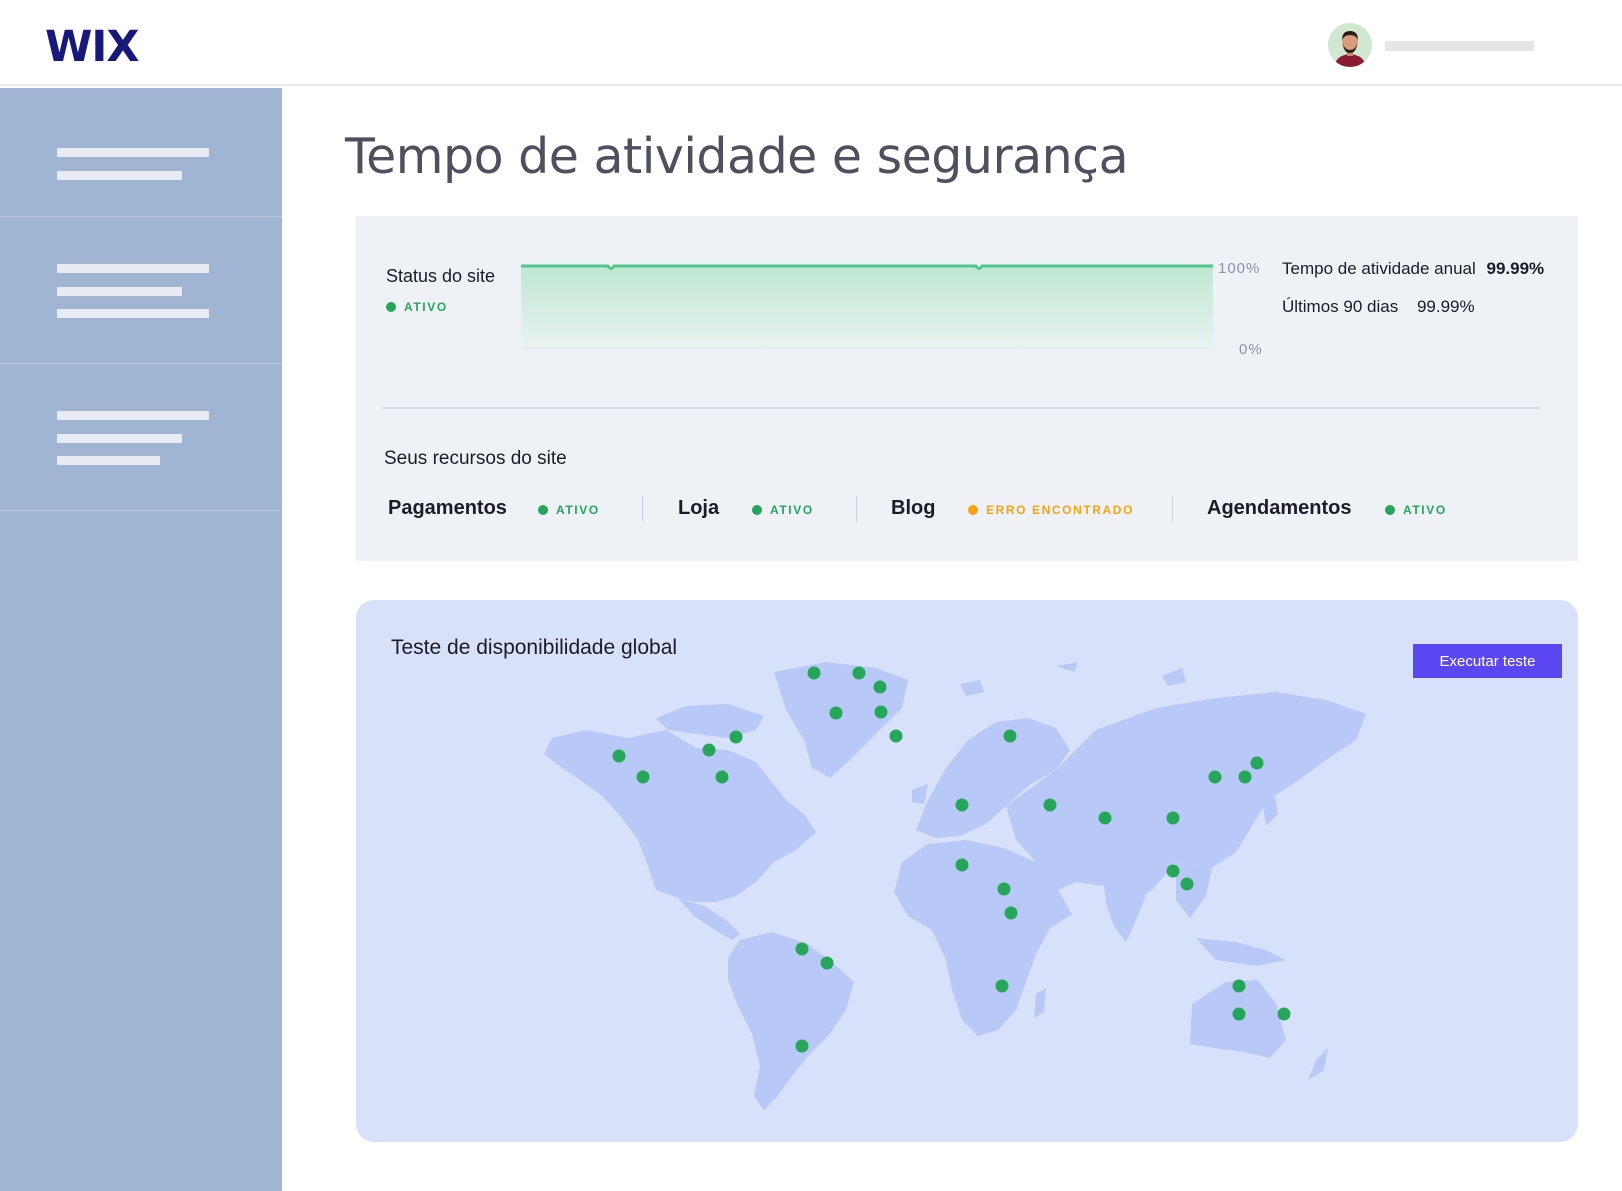  Describe the element at coordinates (1279, 508) in the screenshot. I see `resource-name-agendamentos: Agendamentos` at that location.